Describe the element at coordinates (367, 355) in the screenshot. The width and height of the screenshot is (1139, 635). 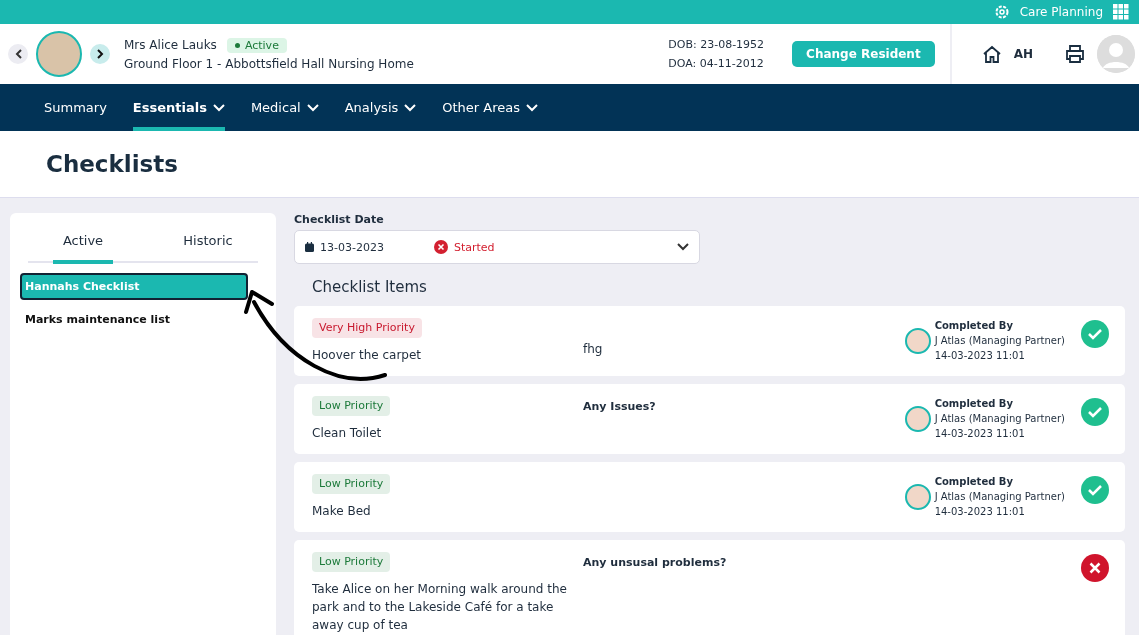
I see `task-text: Hoover the carpet` at that location.